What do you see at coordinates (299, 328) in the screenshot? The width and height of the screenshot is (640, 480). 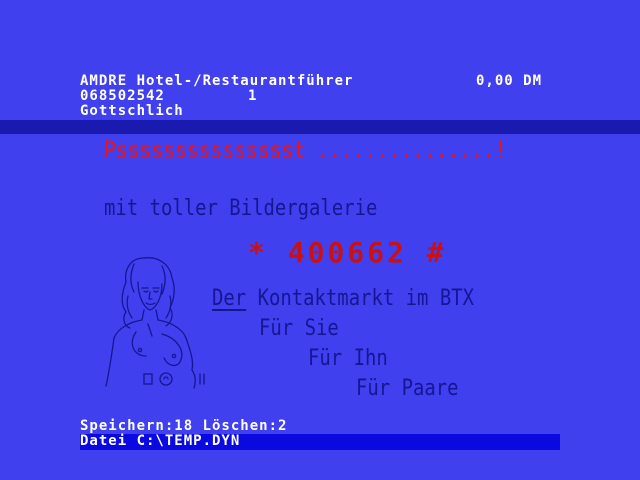 I see `for-her-line: Für Sie` at bounding box center [299, 328].